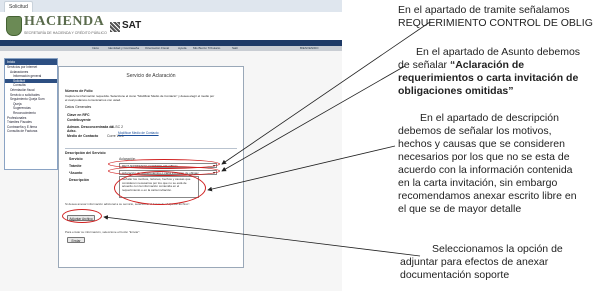 This screenshot has width=600, height=291. Describe the element at coordinates (262, 236) in the screenshot. I see `arrow-attach` at that location.